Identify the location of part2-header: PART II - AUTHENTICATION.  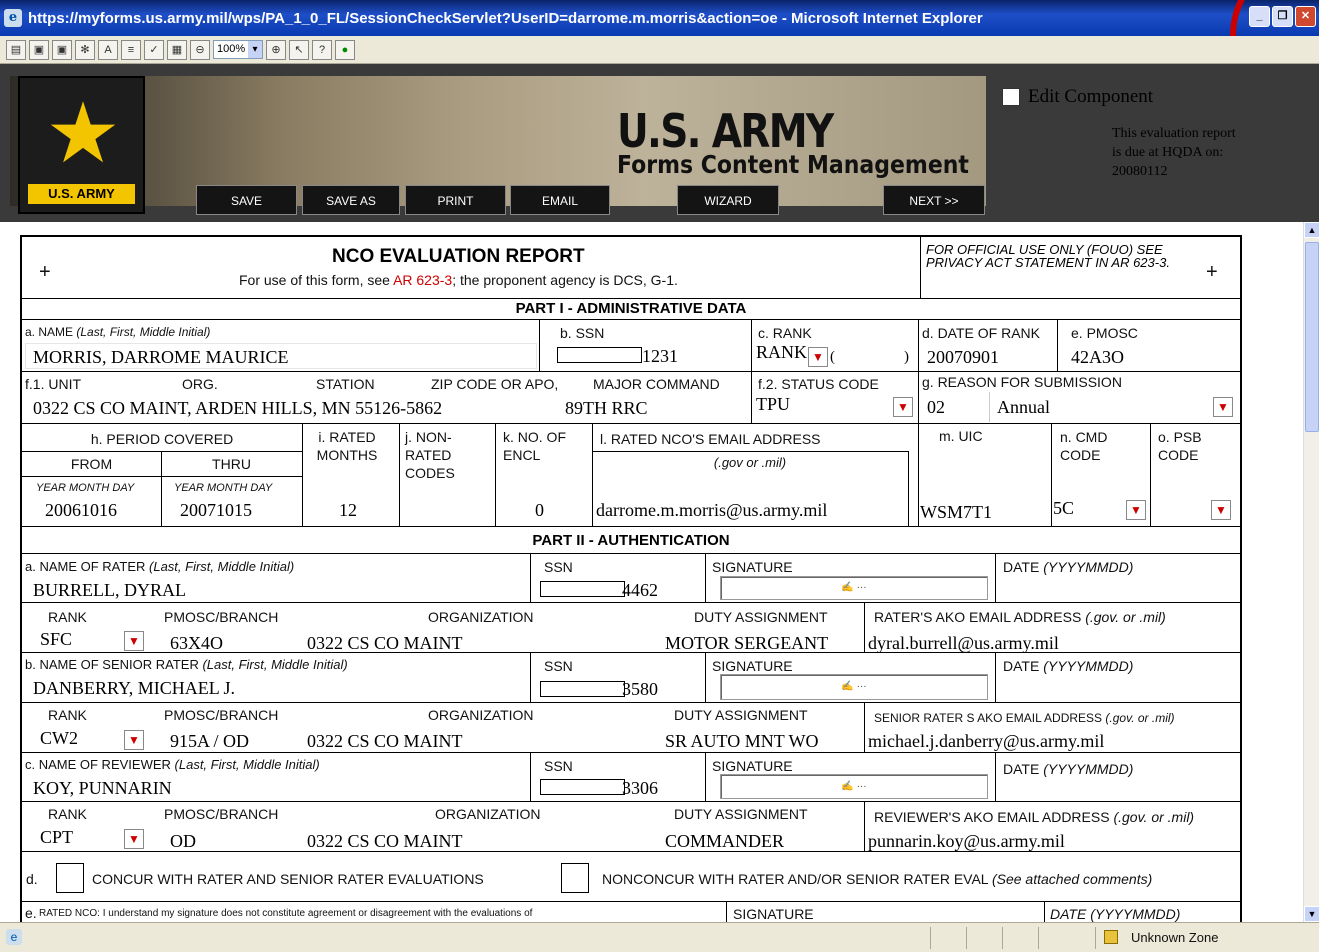
(631, 540).